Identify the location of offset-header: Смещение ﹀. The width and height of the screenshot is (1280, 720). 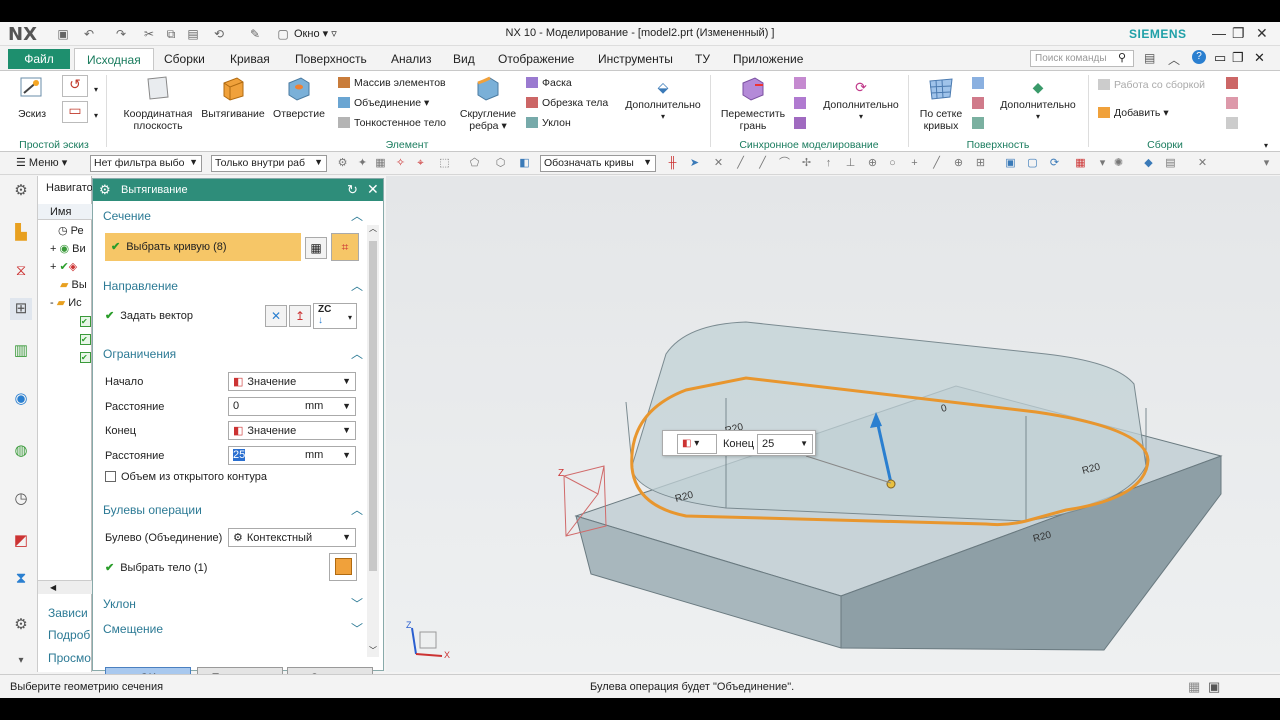
(232, 629).